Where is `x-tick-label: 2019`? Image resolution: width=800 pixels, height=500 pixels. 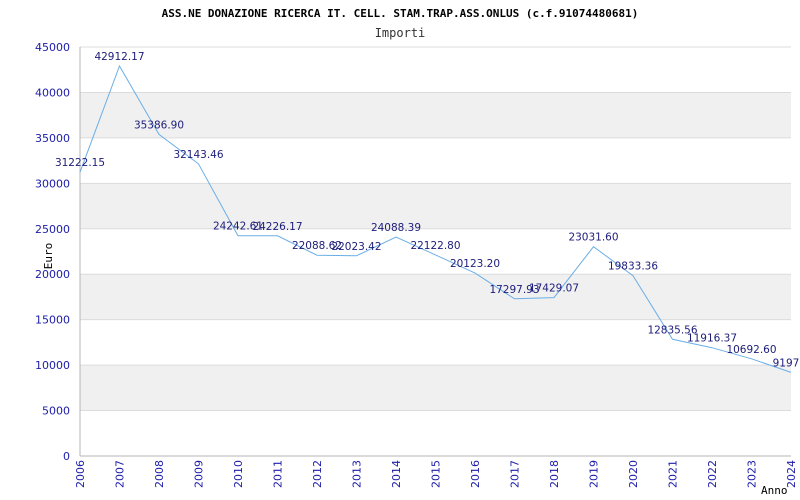
x-tick-label: 2019 is located at coordinates (594, 474).